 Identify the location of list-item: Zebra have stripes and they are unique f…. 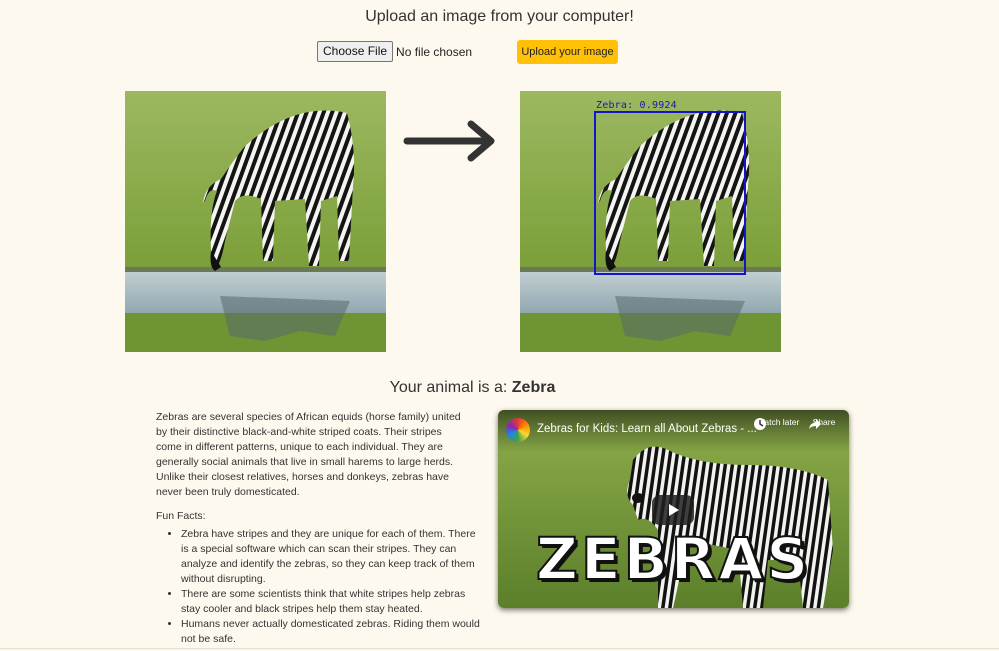
(331, 557).